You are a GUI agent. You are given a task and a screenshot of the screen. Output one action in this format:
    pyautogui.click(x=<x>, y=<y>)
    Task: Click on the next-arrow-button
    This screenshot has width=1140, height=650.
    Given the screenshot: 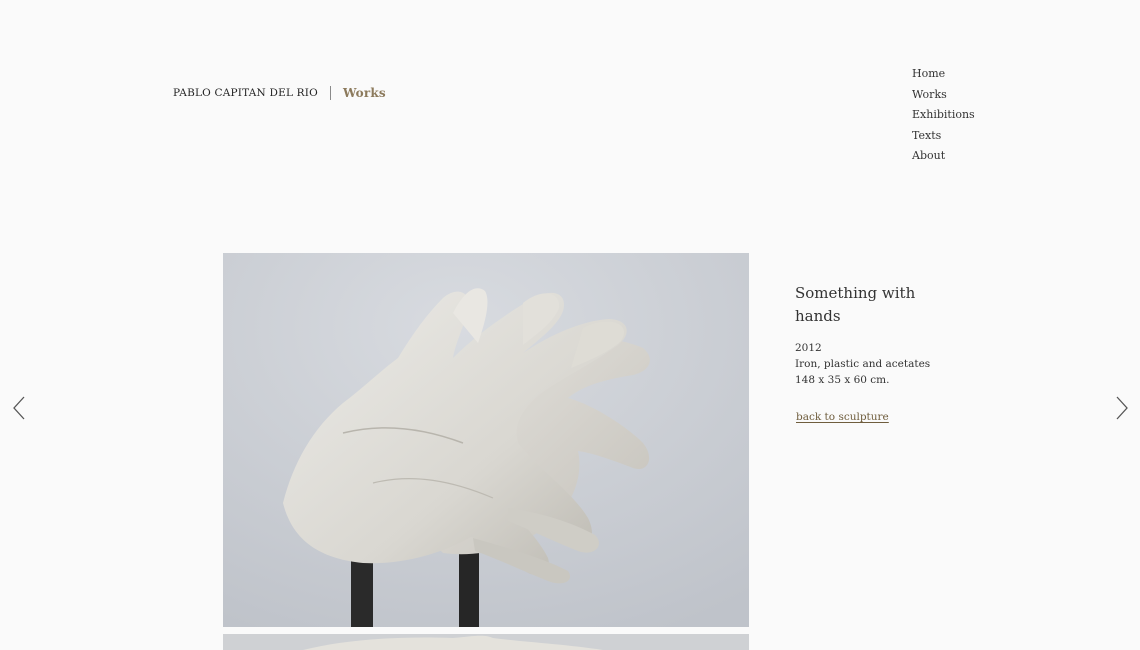 What is the action you would take?
    pyautogui.click(x=1122, y=408)
    